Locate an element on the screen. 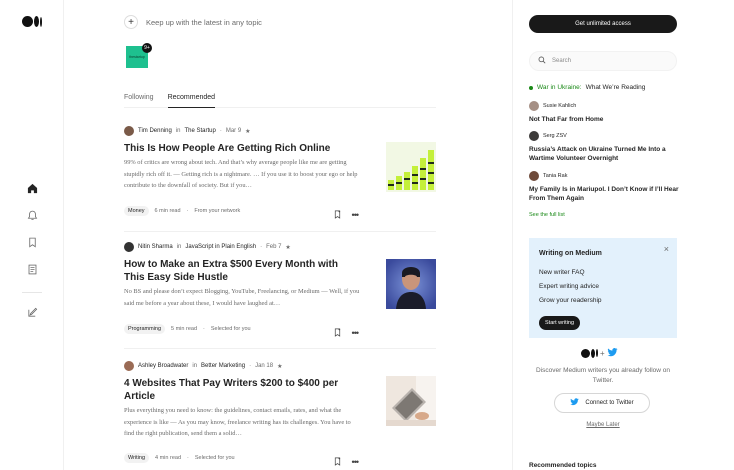  news-author-row: Susie Kahlich is located at coordinates (609, 106).